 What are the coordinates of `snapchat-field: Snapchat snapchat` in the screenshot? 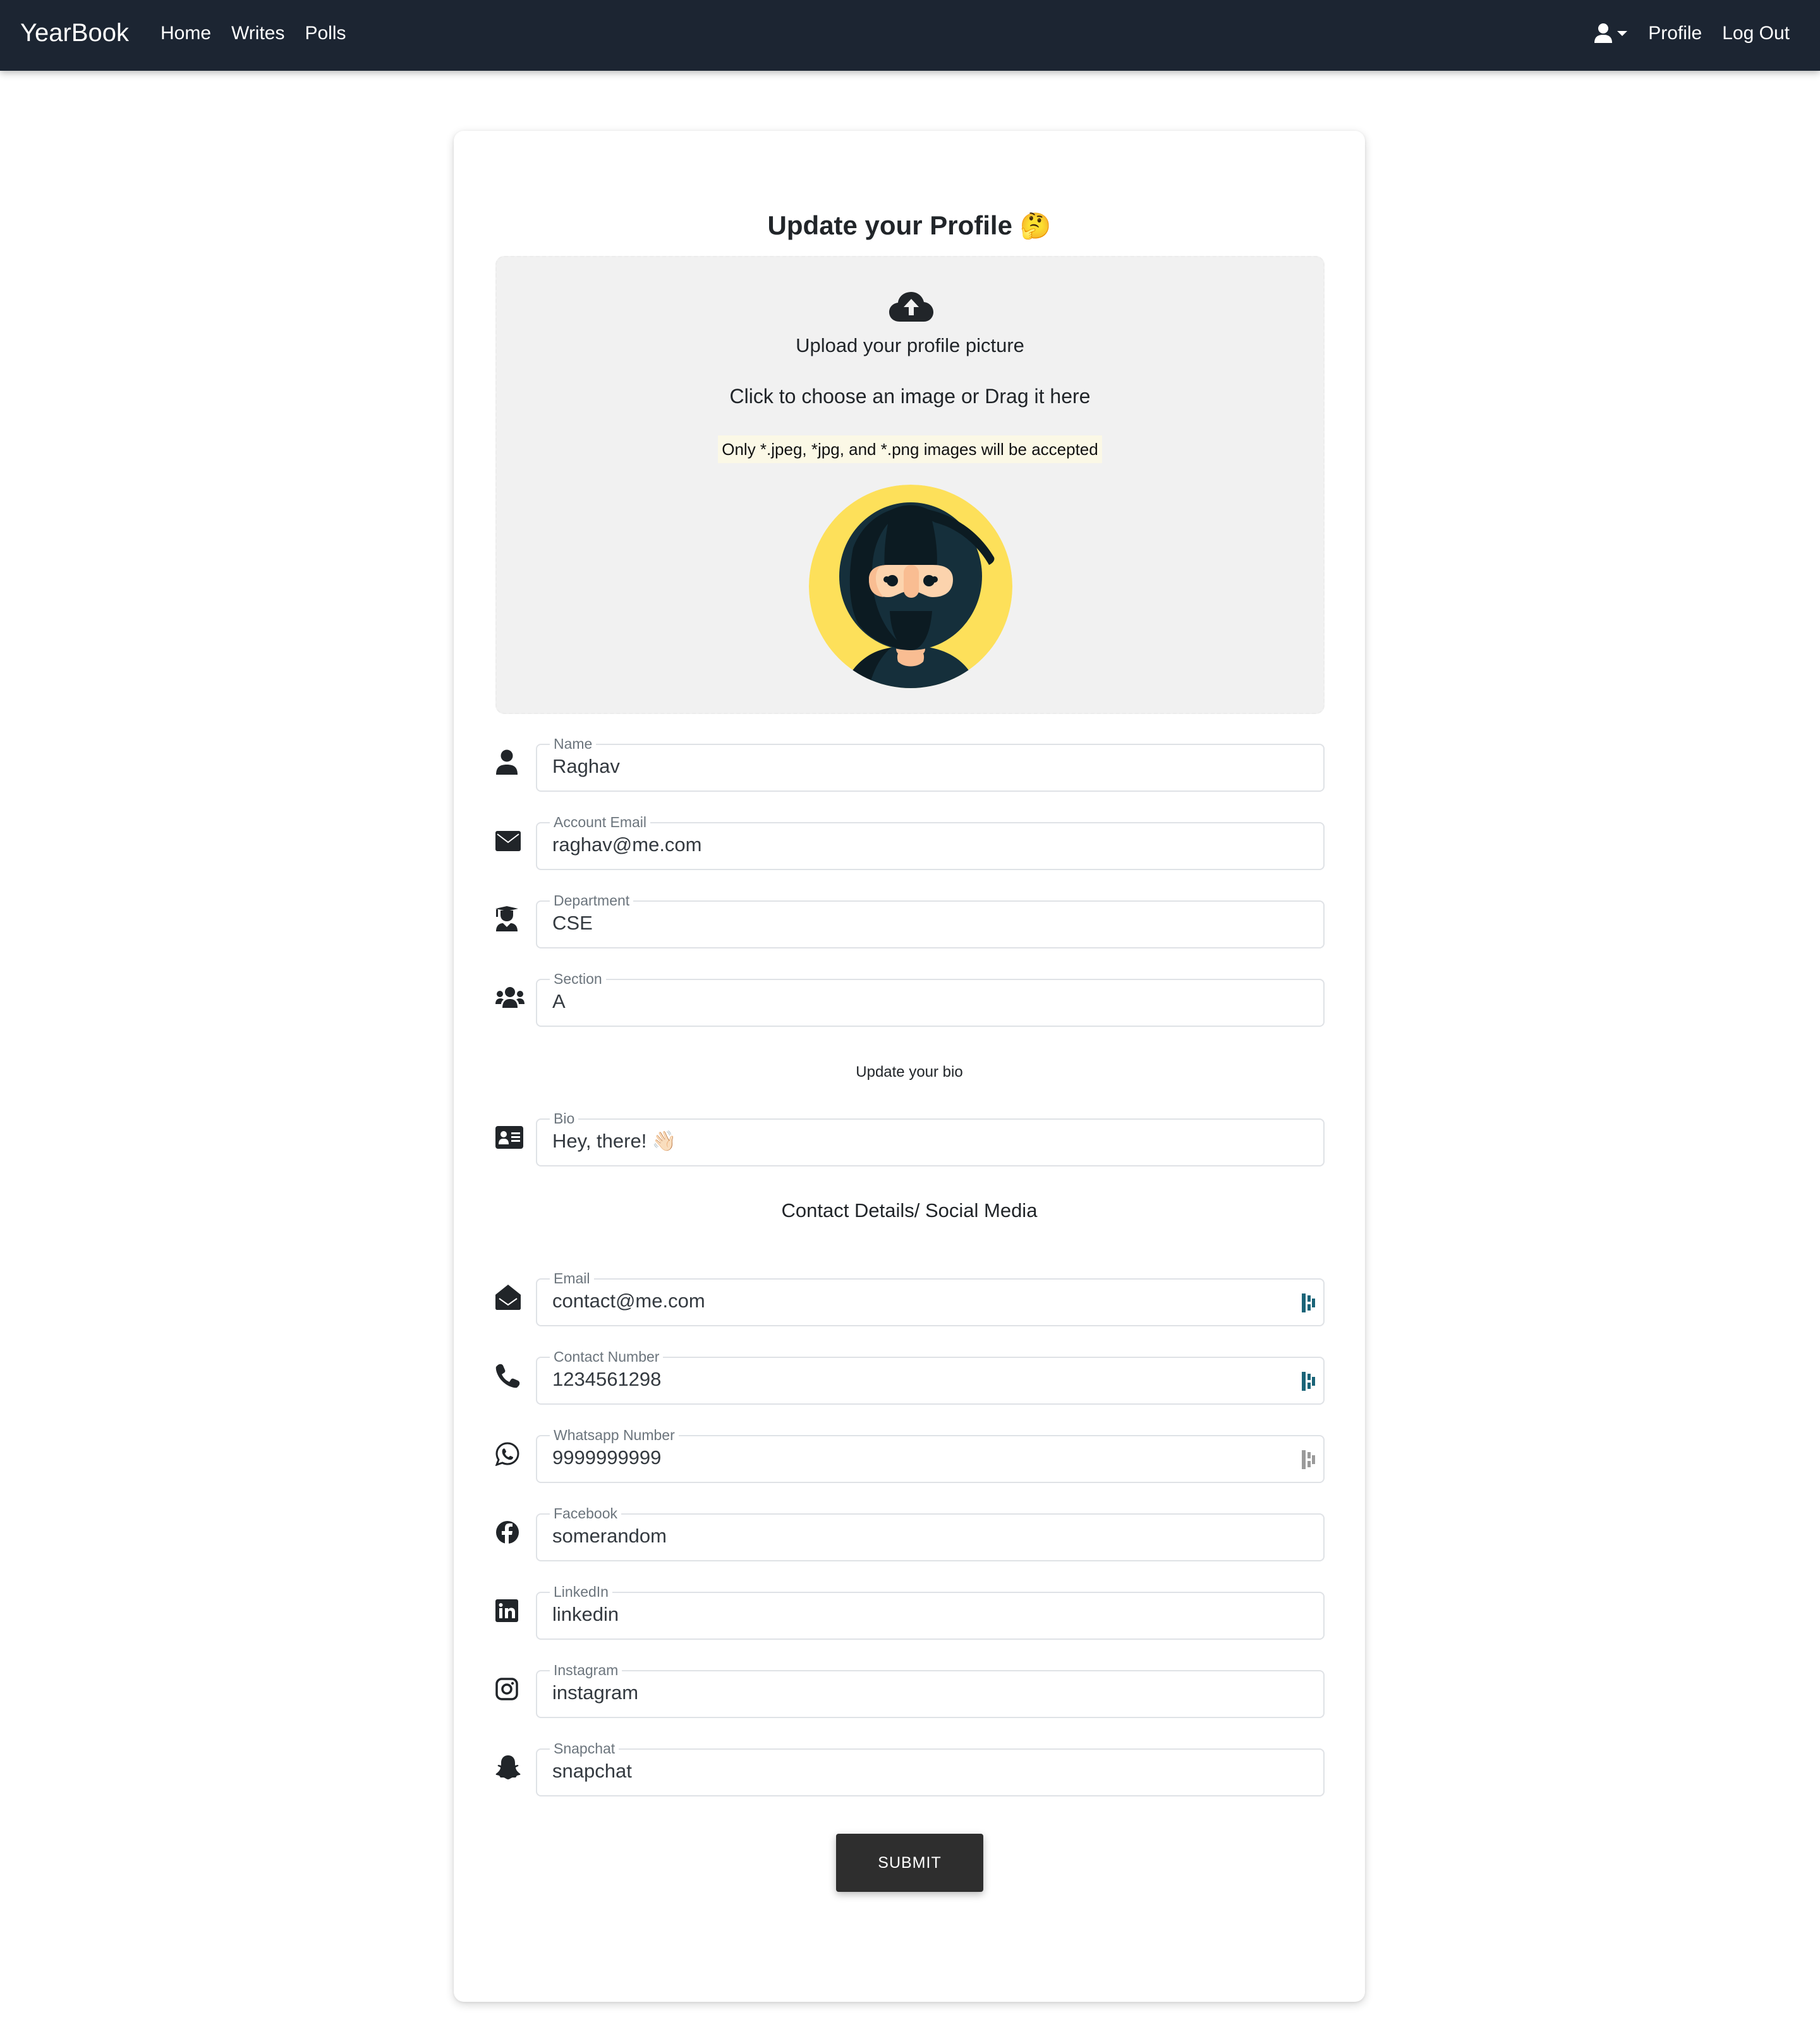 It's located at (930, 1768).